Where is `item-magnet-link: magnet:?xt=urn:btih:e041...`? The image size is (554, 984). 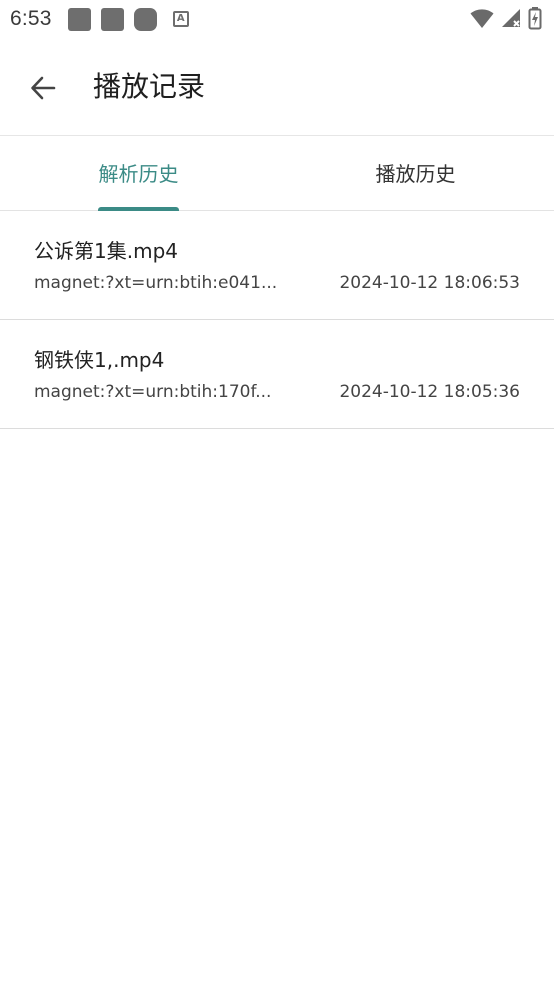
item-magnet-link: magnet:?xt=urn:btih:e041... is located at coordinates (156, 283).